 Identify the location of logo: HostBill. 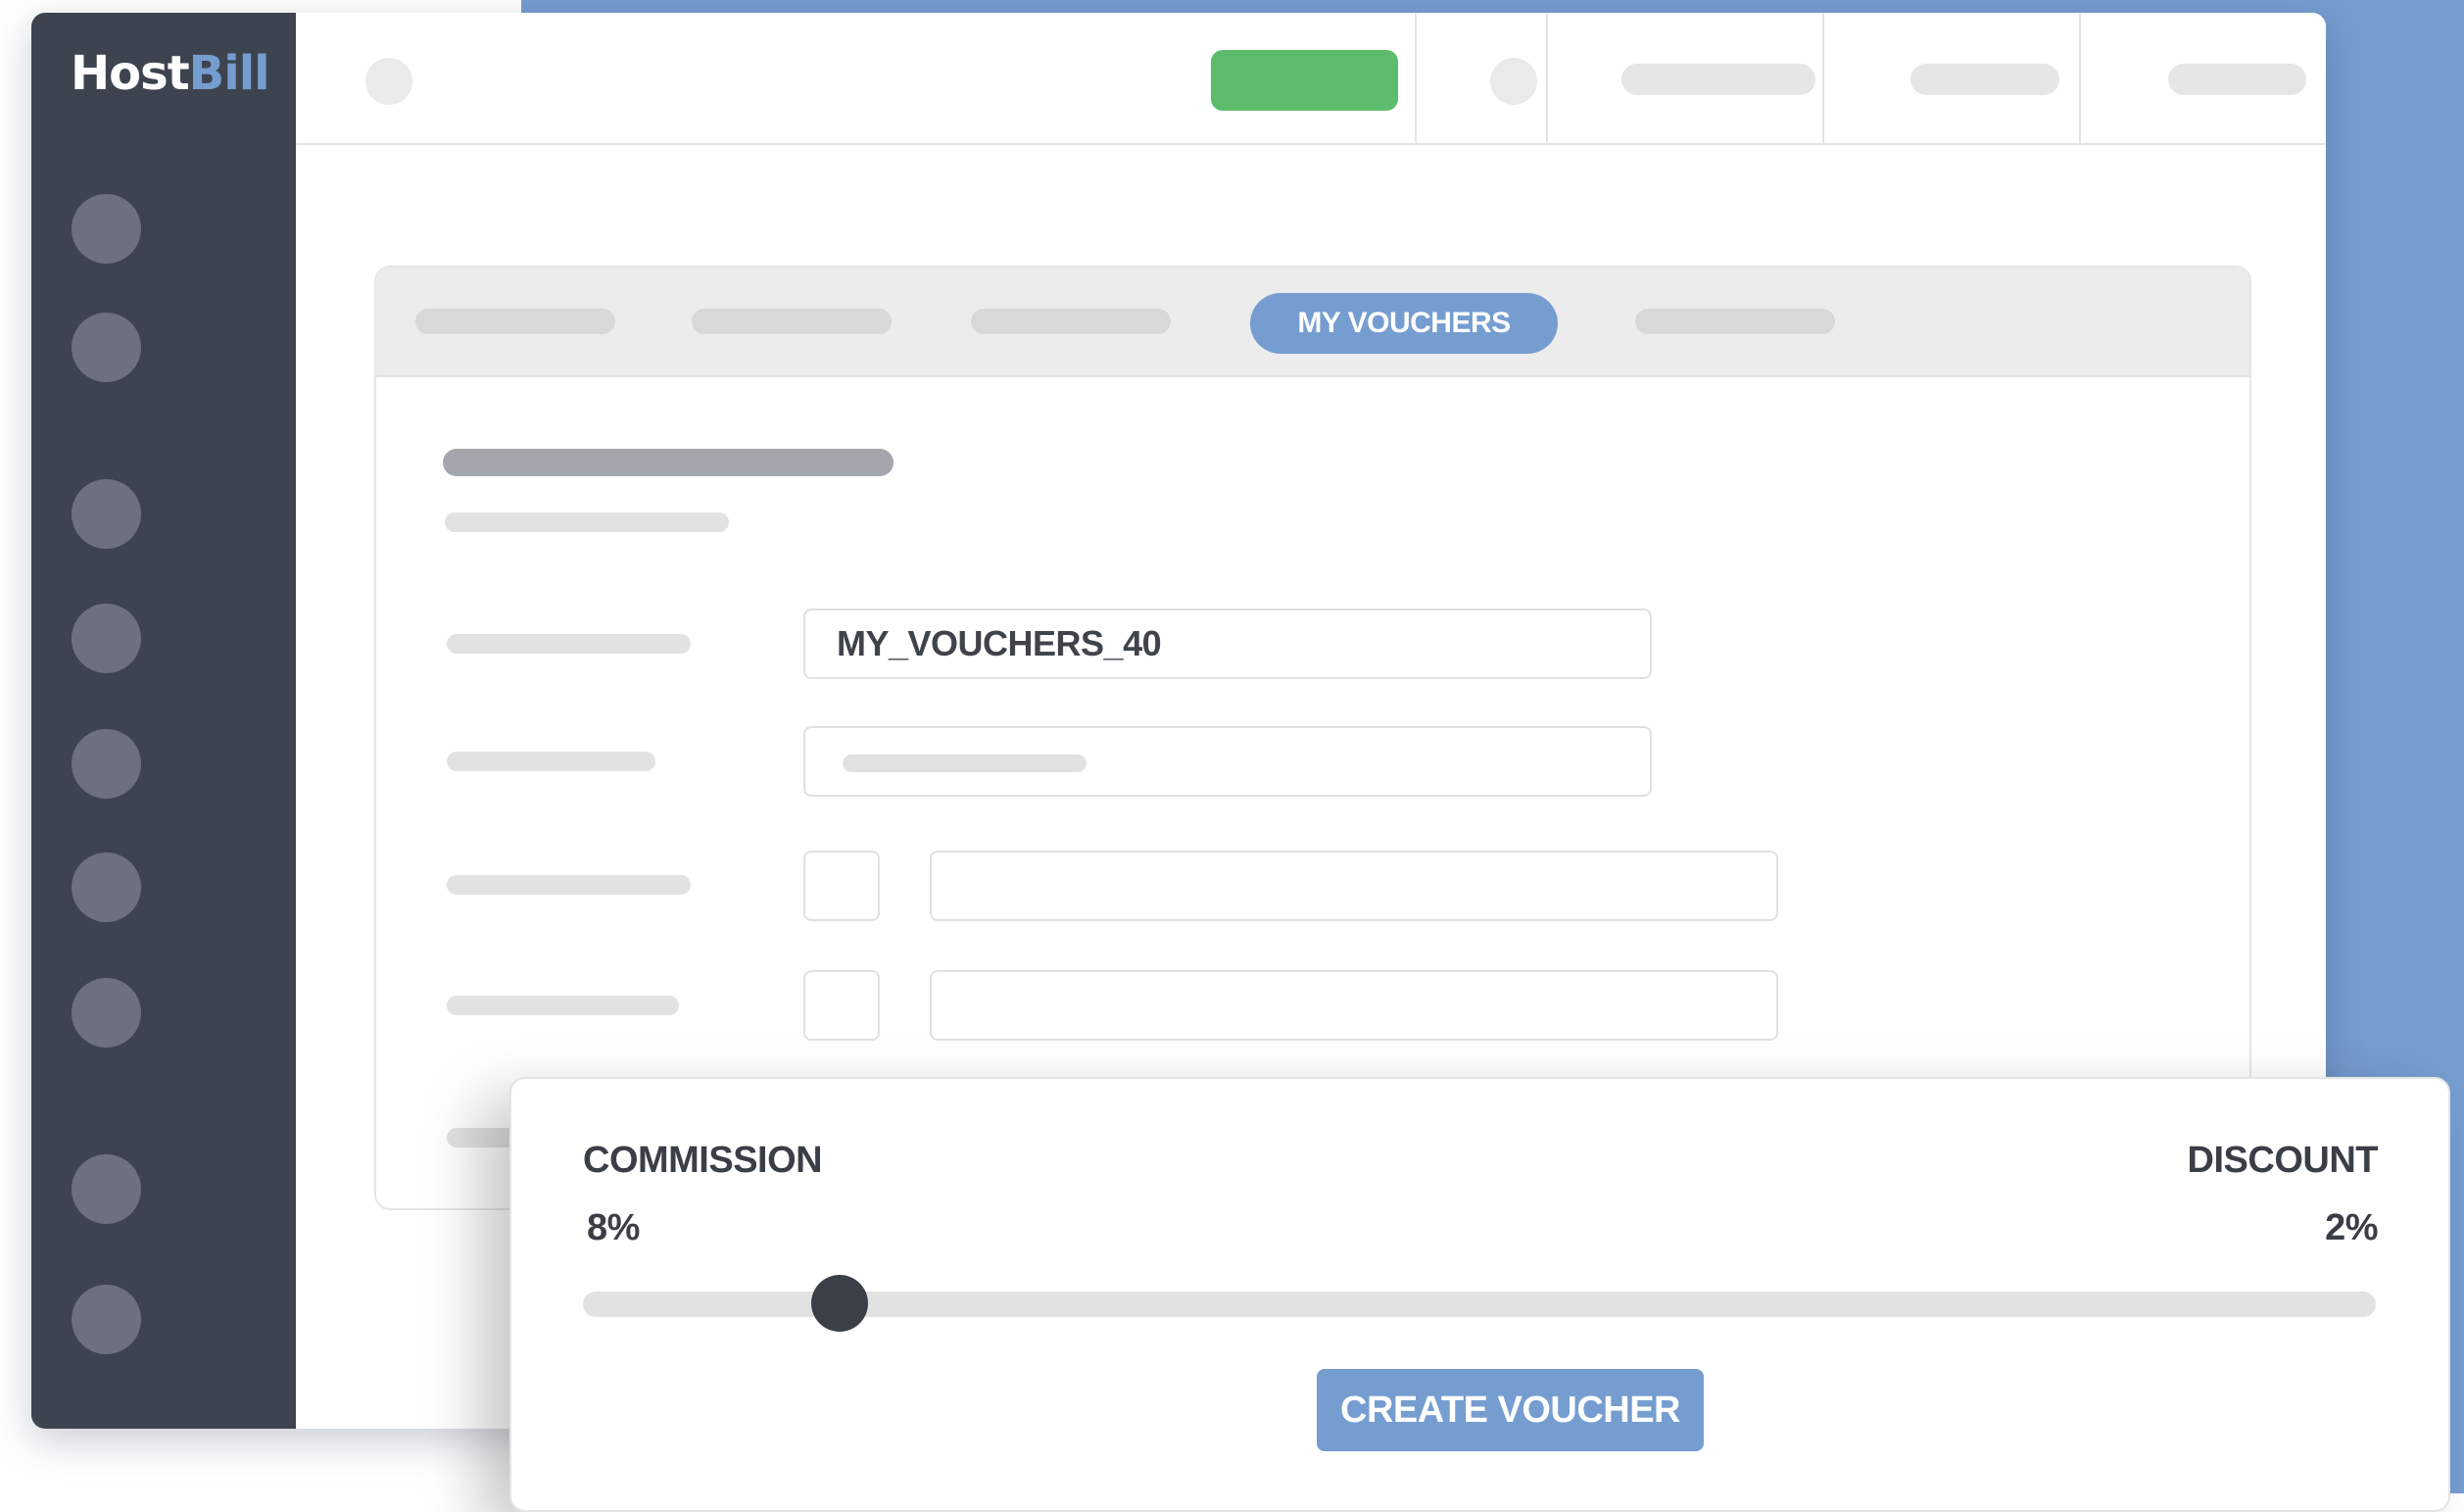
(170, 74).